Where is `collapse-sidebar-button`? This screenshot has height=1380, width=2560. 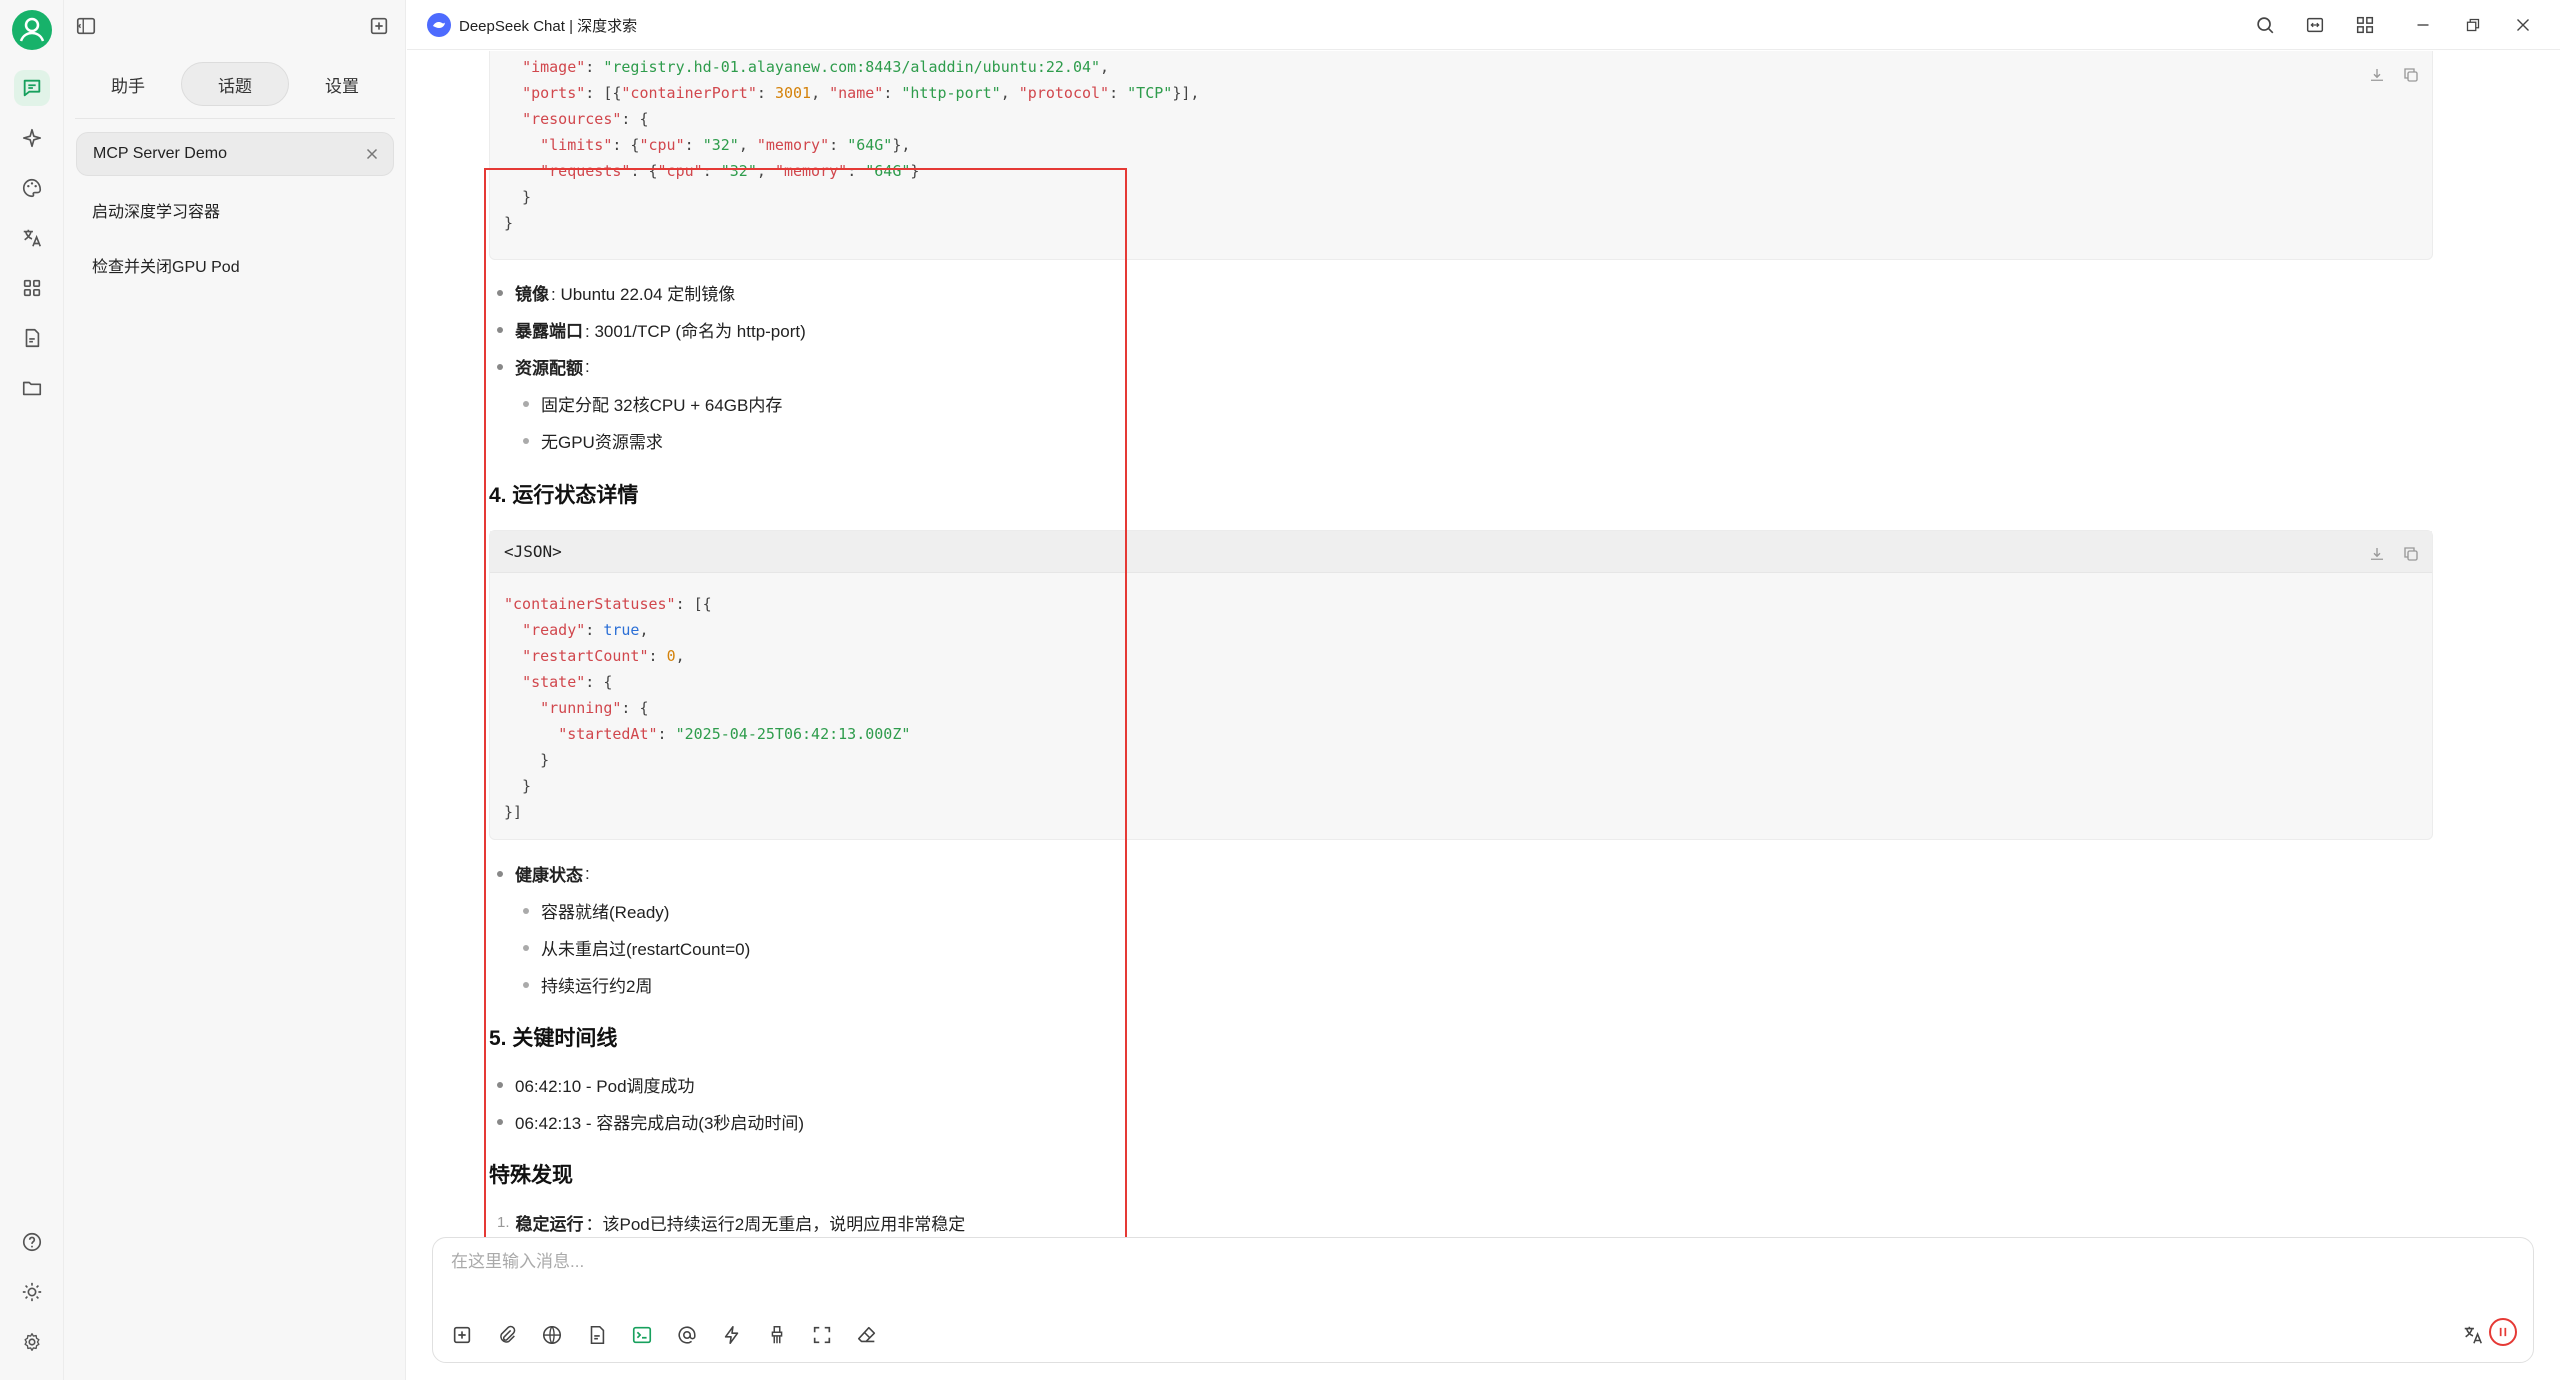
collapse-sidebar-button is located at coordinates (86, 26).